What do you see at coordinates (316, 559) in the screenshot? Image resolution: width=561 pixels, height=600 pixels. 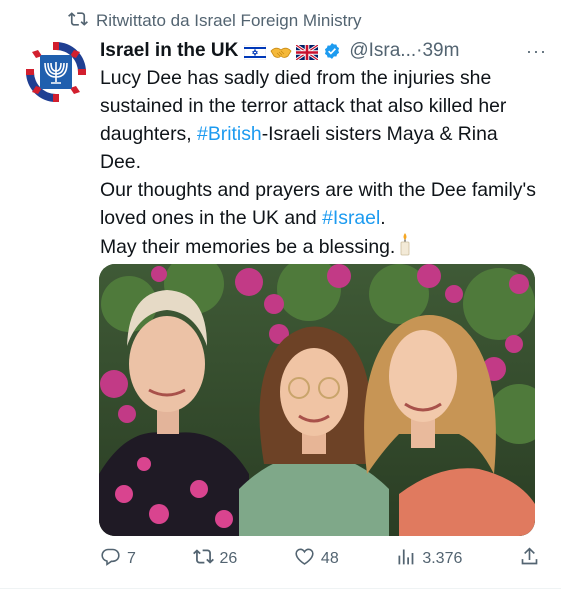 I see `like-button: 48` at bounding box center [316, 559].